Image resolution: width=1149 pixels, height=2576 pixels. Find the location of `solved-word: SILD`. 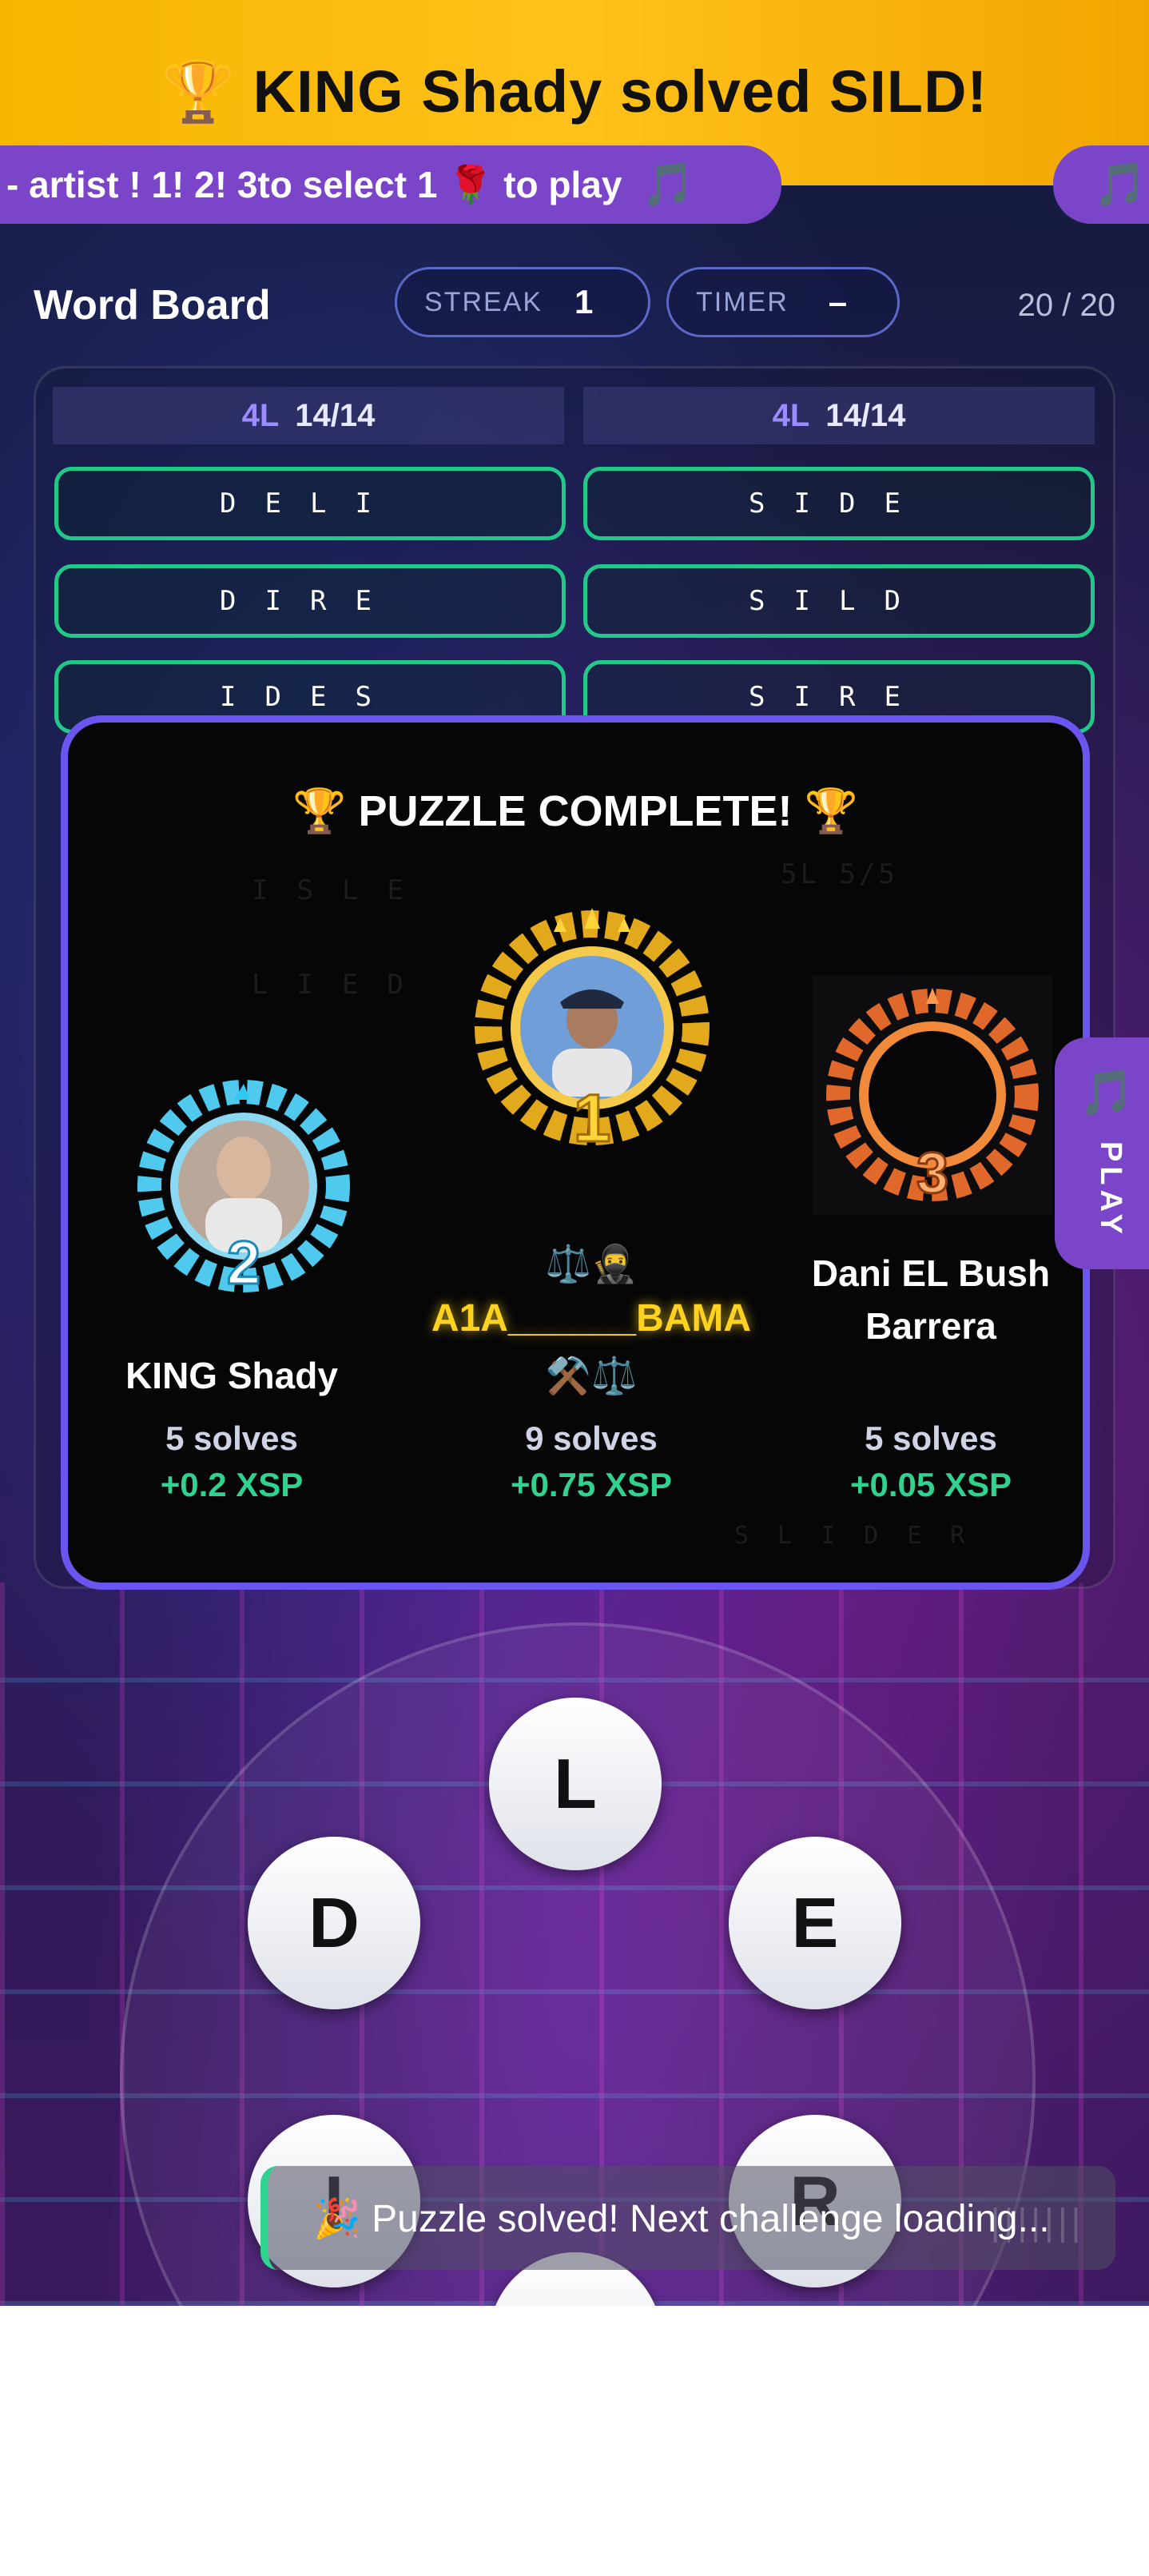

solved-word: SILD is located at coordinates (839, 601).